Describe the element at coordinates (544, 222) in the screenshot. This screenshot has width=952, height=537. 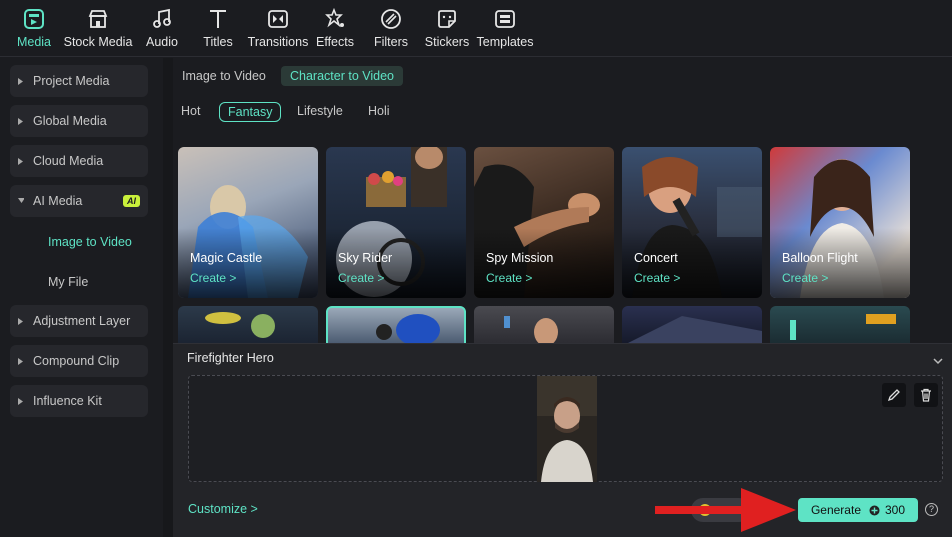
I see `template-card-spy-mission: Spy Mission Create >` at that location.